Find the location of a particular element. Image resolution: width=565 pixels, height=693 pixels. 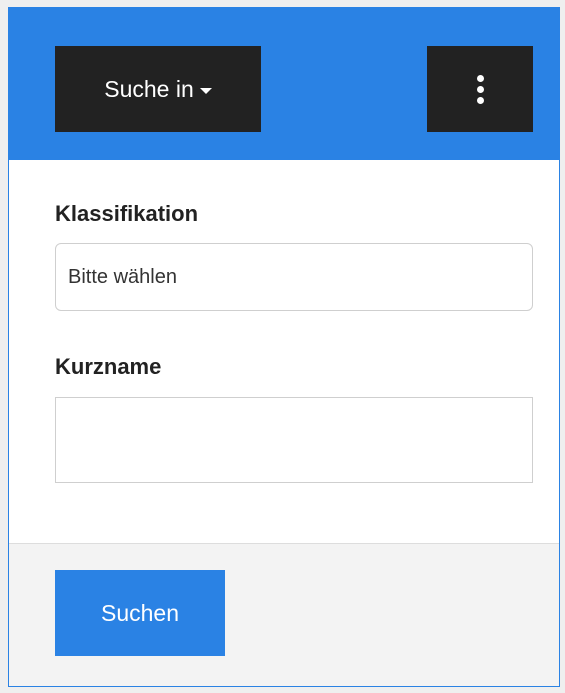

search-in-dropdown-button: Suche in is located at coordinates (158, 89).